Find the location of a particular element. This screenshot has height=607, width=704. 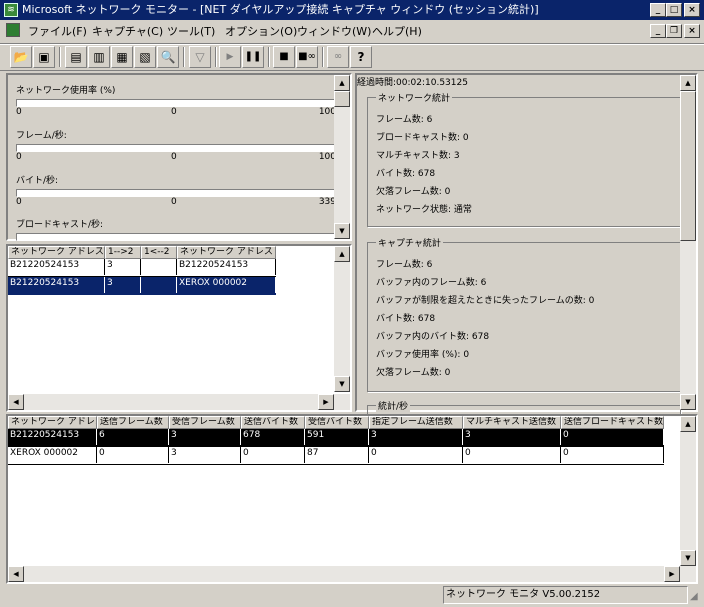

menu-file: ファイル(F) is located at coordinates (57, 31).